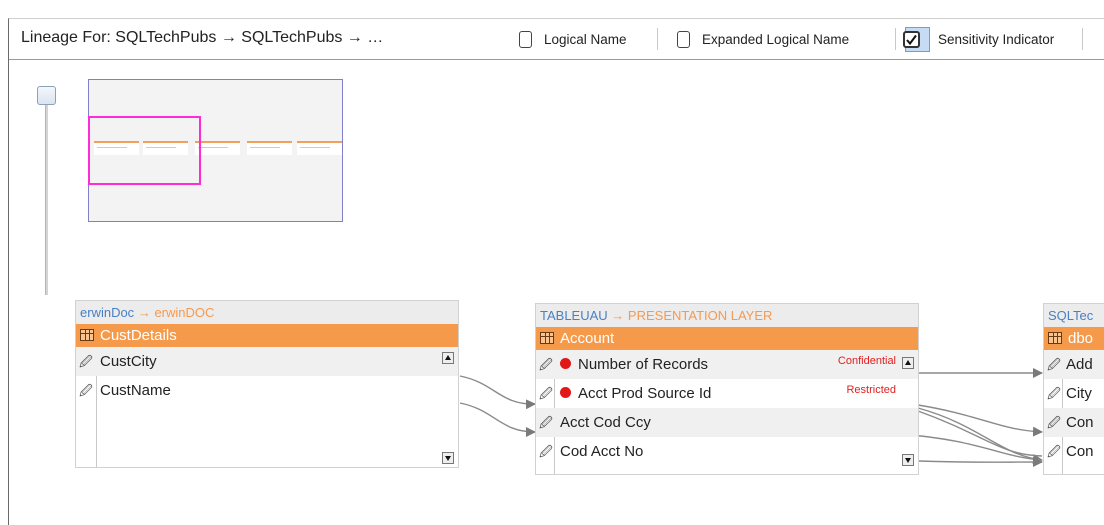 The width and height of the screenshot is (1104, 525). Describe the element at coordinates (184, 312) in the screenshot. I see `crumb-target: erwinDOC` at that location.